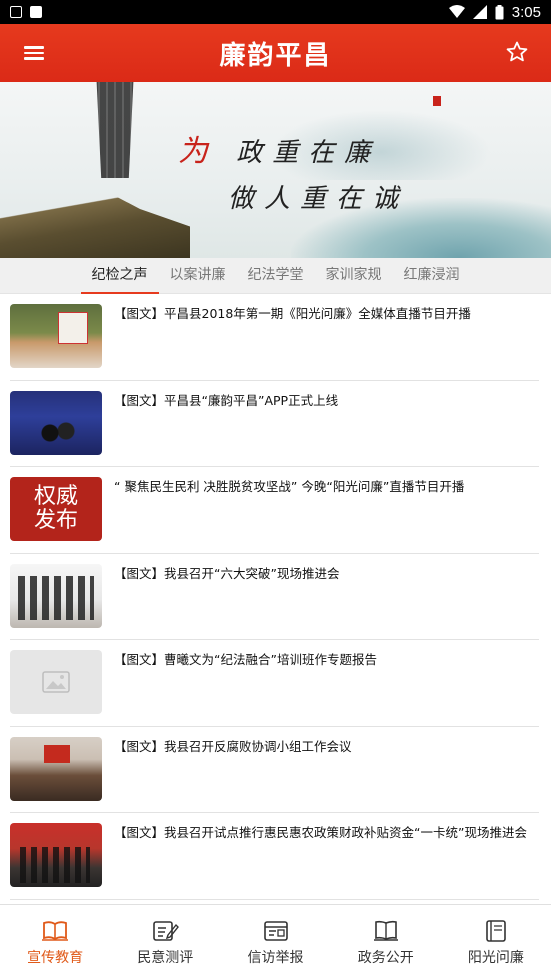  Describe the element at coordinates (35, 53) in the screenshot. I see `menu-button` at that location.